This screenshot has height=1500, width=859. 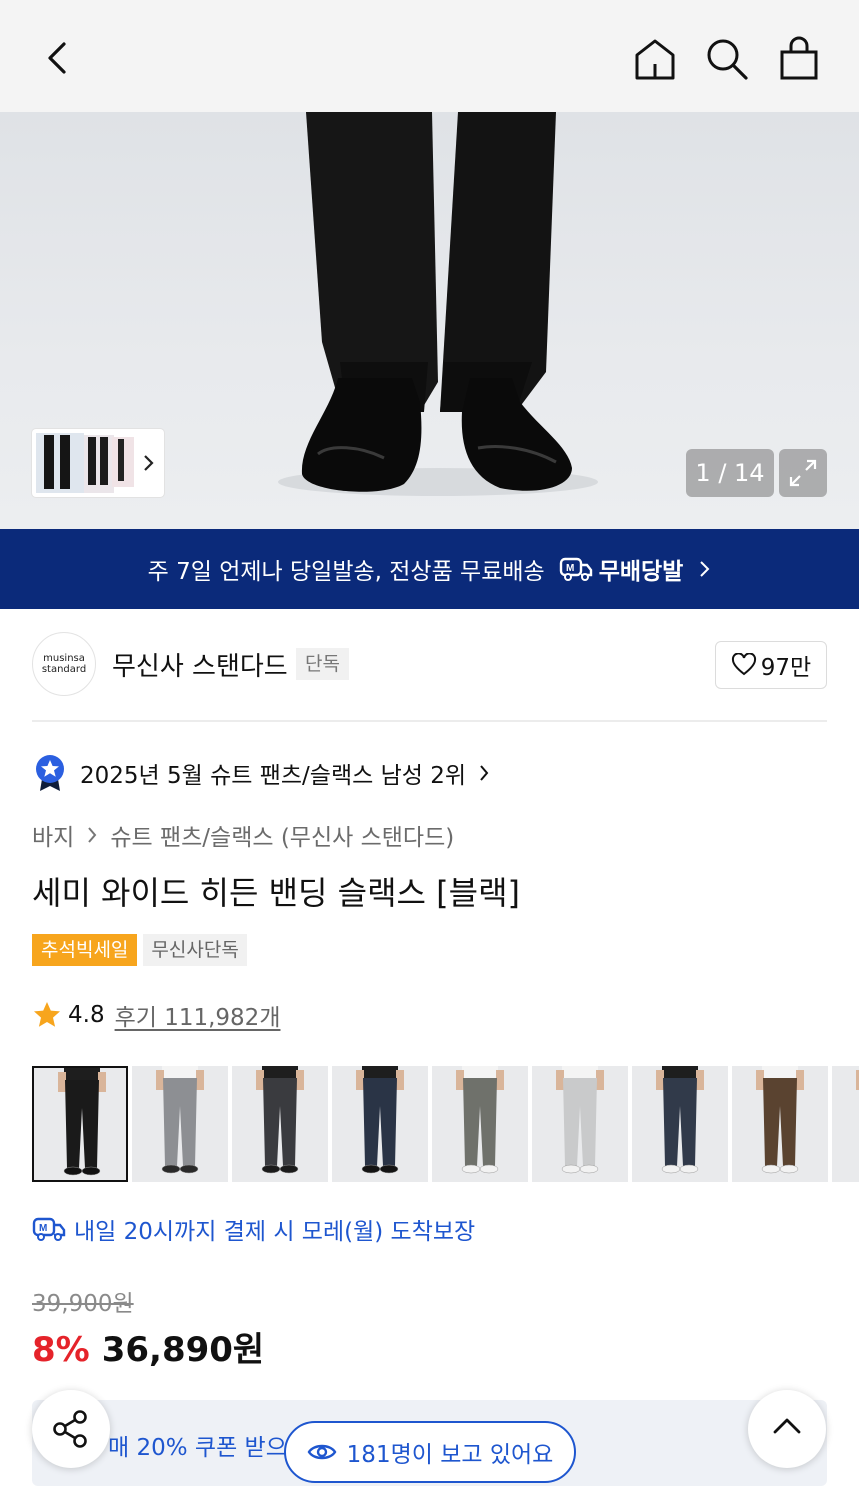 I want to click on delivery-guarantee: M 내일 20시까지 결제 시 모레(월) 도착보장, so click(x=253, y=1229).